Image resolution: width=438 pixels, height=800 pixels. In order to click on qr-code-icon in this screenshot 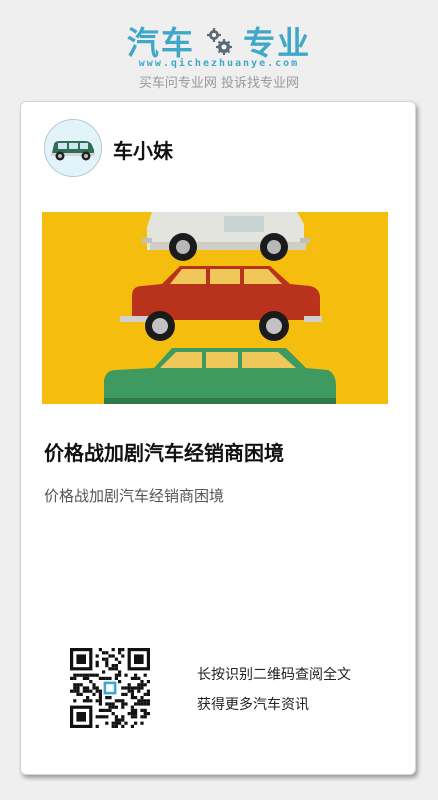, I will do `click(110, 688)`.